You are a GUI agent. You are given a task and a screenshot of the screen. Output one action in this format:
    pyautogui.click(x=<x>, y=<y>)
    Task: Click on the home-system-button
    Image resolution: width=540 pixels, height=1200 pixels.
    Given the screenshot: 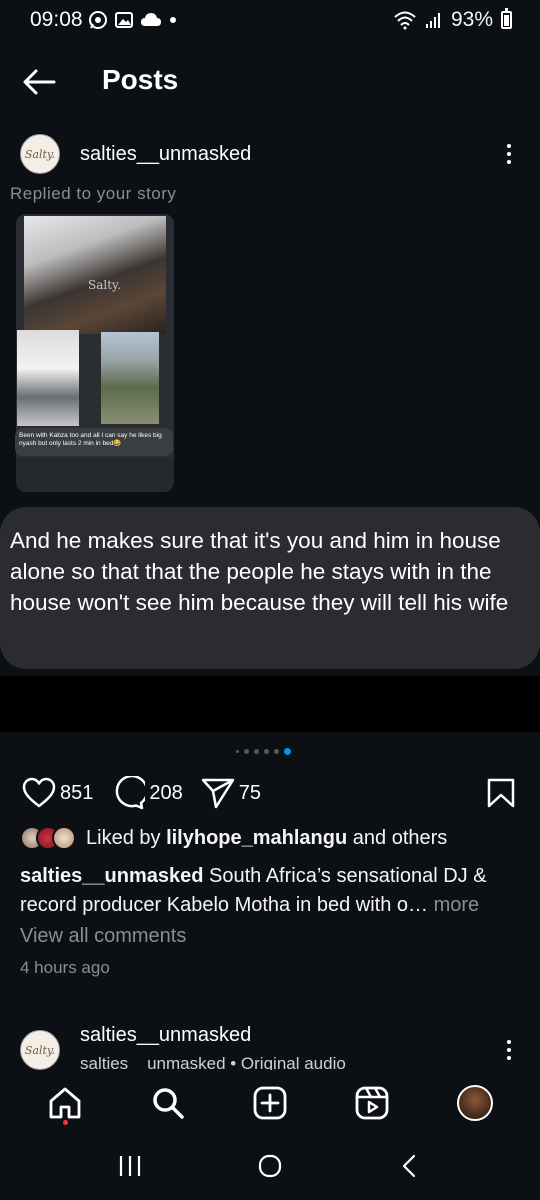 What is the action you would take?
    pyautogui.click(x=270, y=1168)
    